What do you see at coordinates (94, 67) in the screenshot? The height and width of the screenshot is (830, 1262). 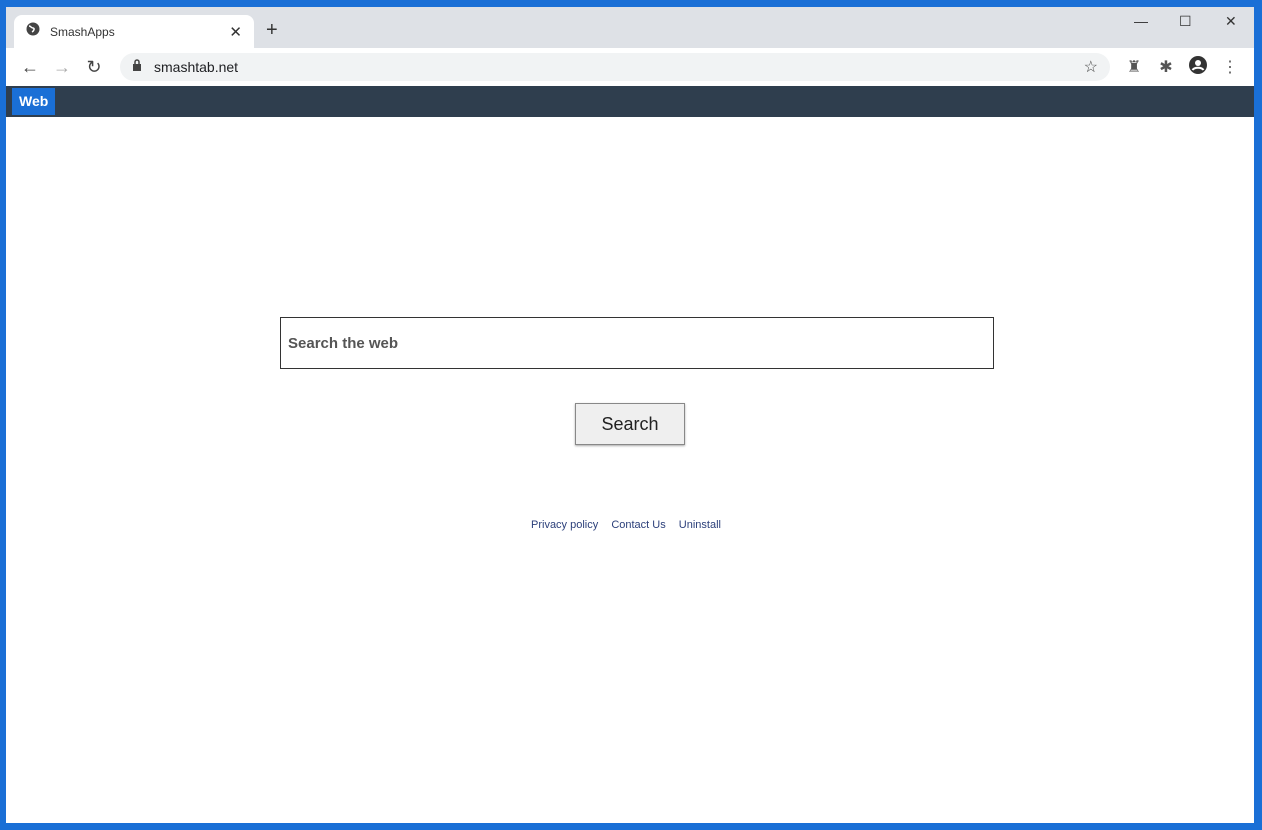 I see `reload-icon: ↻` at bounding box center [94, 67].